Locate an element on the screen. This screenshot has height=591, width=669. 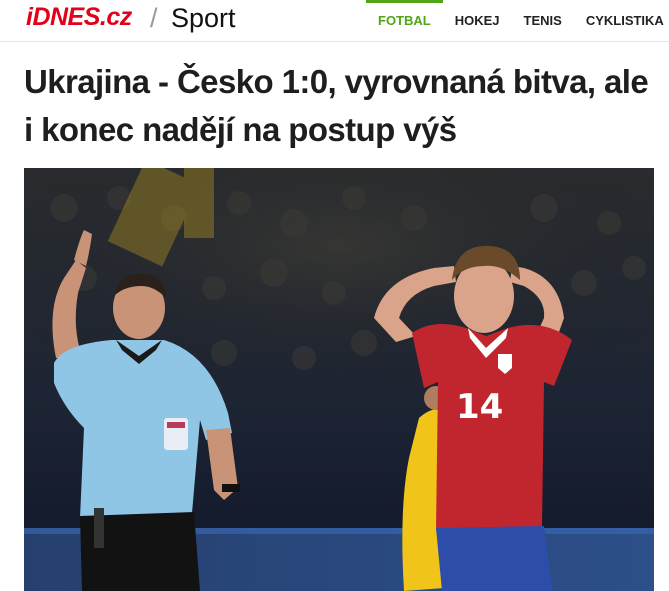
nav-item-cyklistika: CYKLISTIKA is located at coordinates (621, 21).